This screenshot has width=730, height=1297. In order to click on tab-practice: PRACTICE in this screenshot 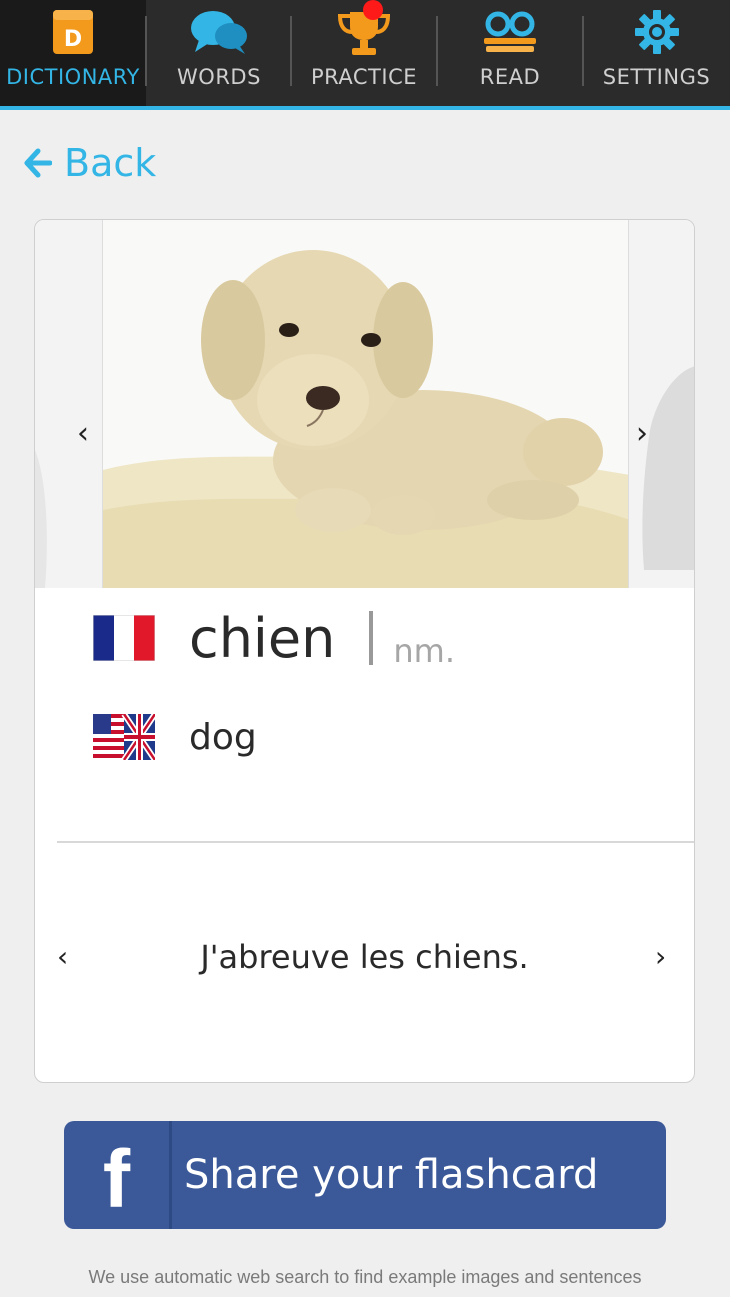, I will do `click(364, 53)`.